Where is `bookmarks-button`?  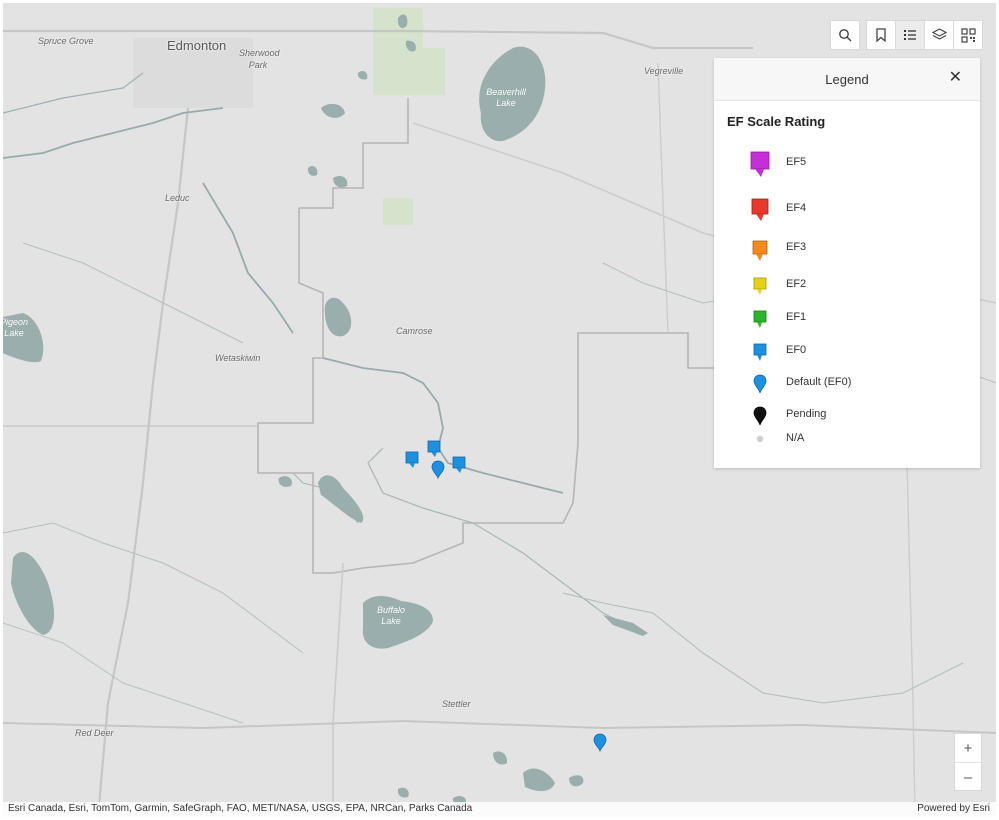 bookmarks-button is located at coordinates (881, 35).